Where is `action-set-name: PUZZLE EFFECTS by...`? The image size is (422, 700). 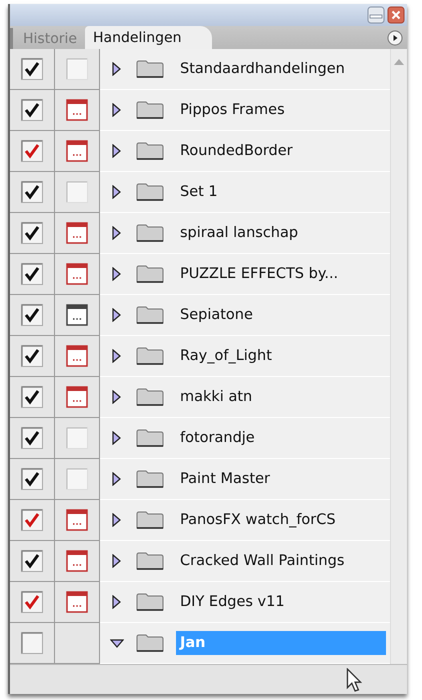
action-set-name: PUZZLE EFFECTS by... is located at coordinates (259, 274).